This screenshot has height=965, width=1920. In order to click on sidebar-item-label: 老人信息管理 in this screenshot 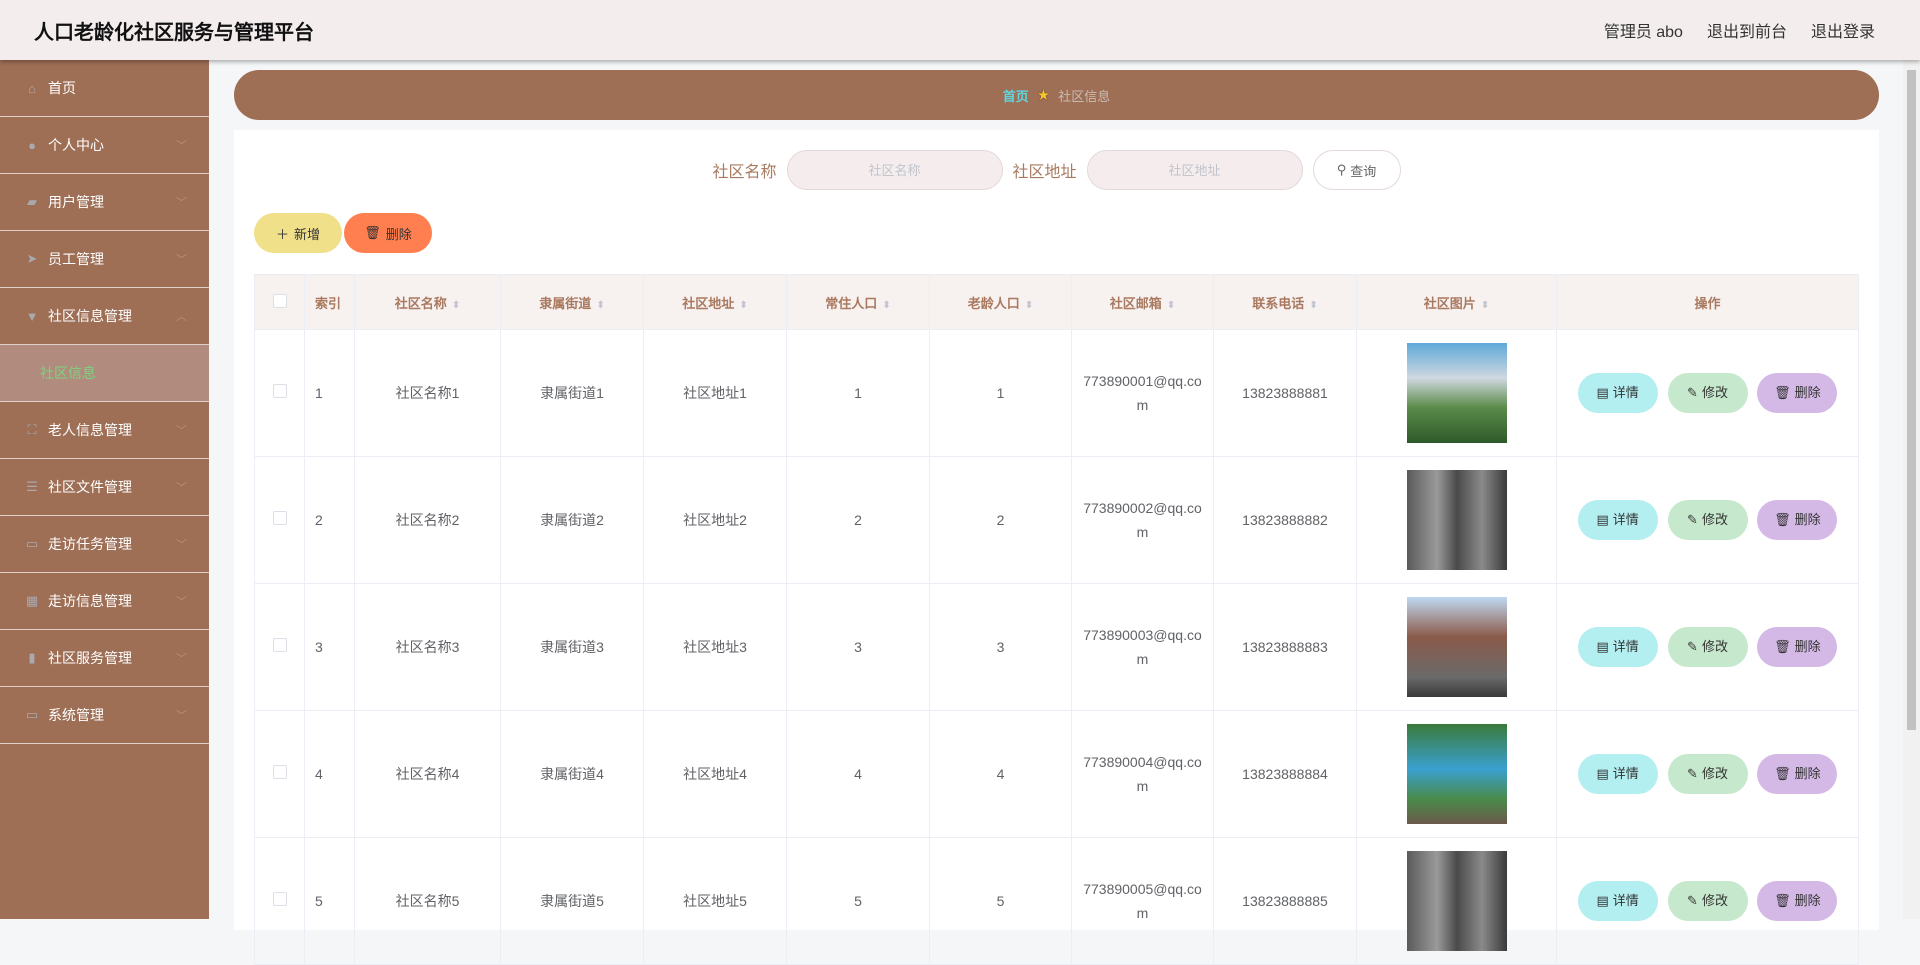, I will do `click(90, 430)`.